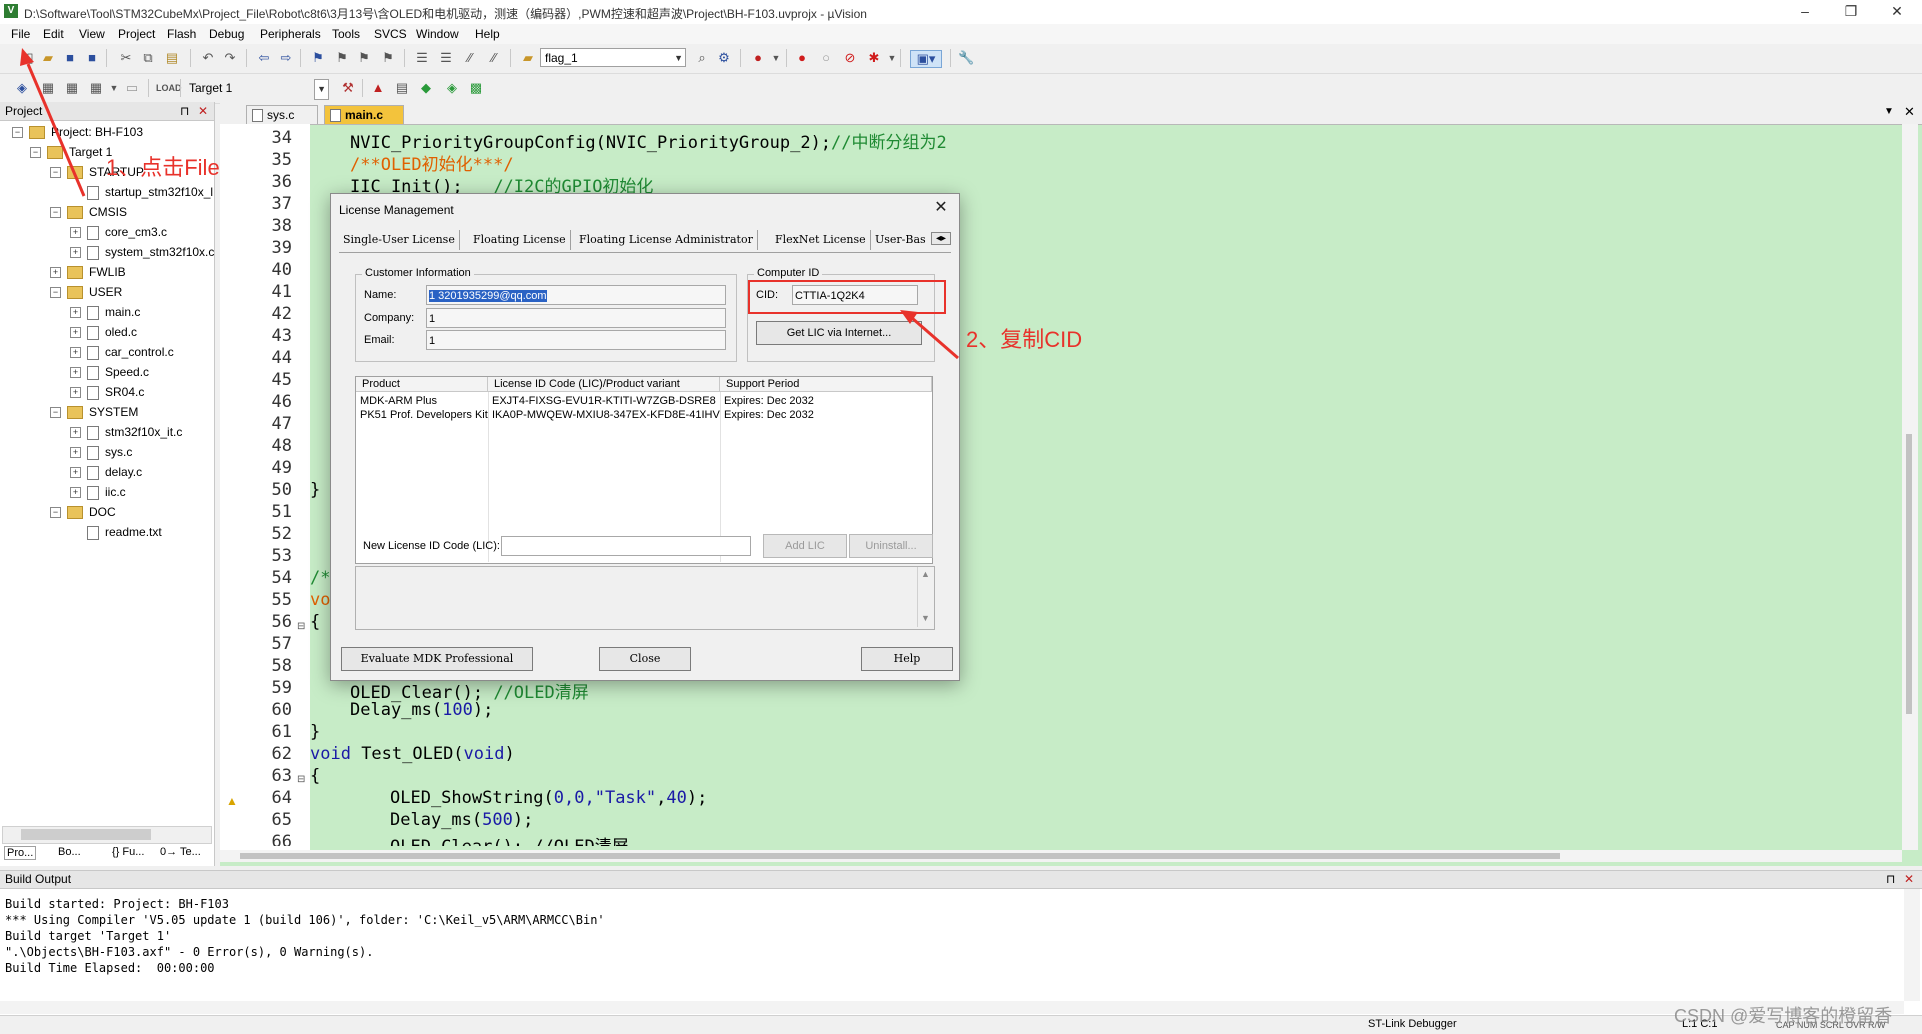 The image size is (1922, 1034). What do you see at coordinates (88, 936) in the screenshot?
I see `build-line: Build target 'Target 1'` at bounding box center [88, 936].